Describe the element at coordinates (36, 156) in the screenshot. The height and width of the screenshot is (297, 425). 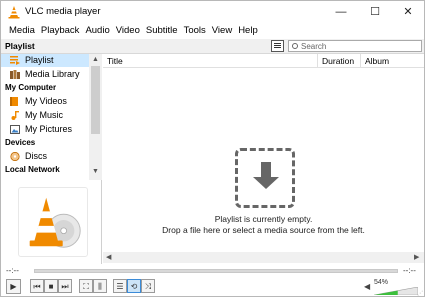
I see `sidebar-item-label: Discs` at that location.